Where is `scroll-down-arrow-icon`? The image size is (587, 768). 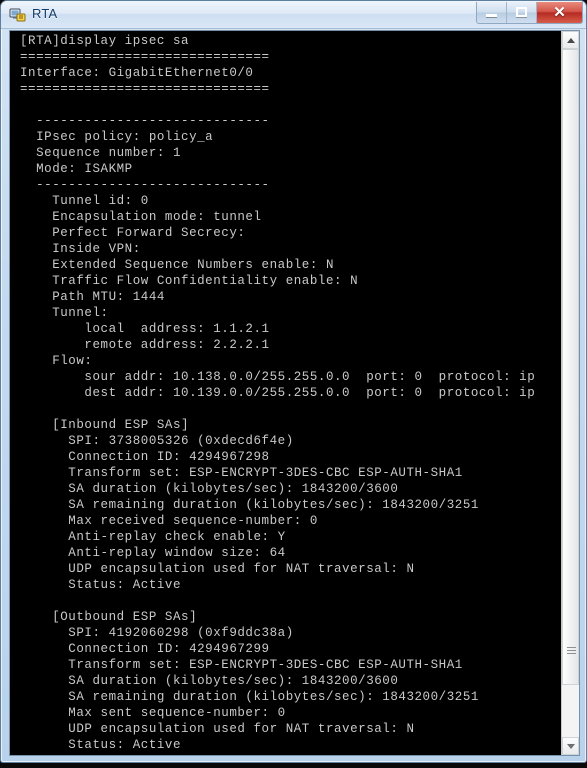
scroll-down-arrow-icon is located at coordinates (571, 746).